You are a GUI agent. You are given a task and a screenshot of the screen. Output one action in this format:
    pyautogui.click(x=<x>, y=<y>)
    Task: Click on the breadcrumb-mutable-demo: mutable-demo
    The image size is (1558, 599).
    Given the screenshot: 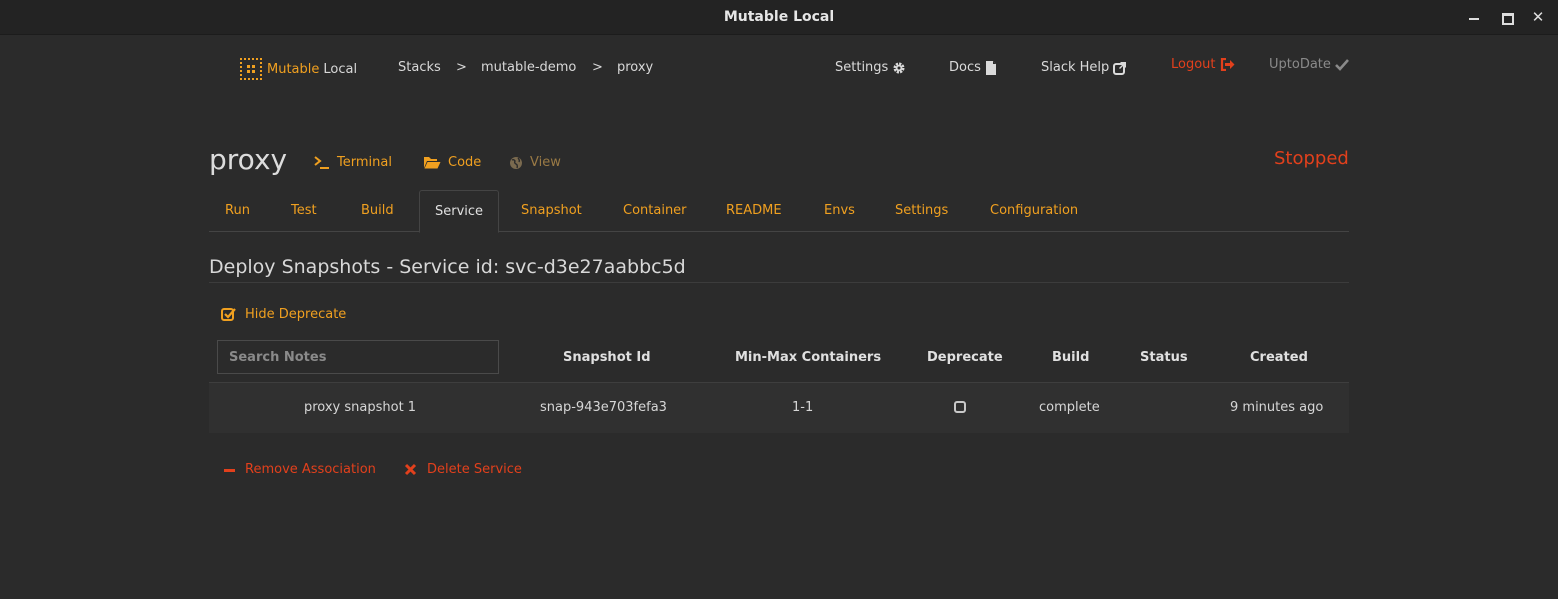 What is the action you would take?
    pyautogui.click(x=528, y=67)
    